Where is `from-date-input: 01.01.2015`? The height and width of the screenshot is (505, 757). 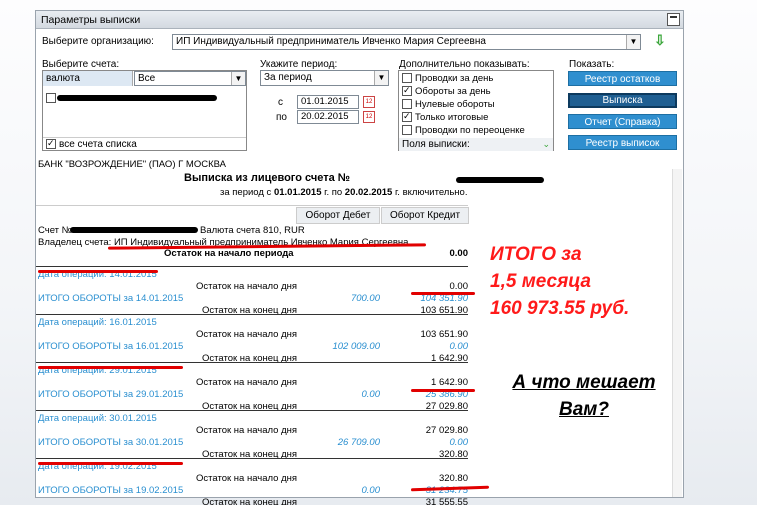 from-date-input: 01.01.2015 is located at coordinates (328, 102).